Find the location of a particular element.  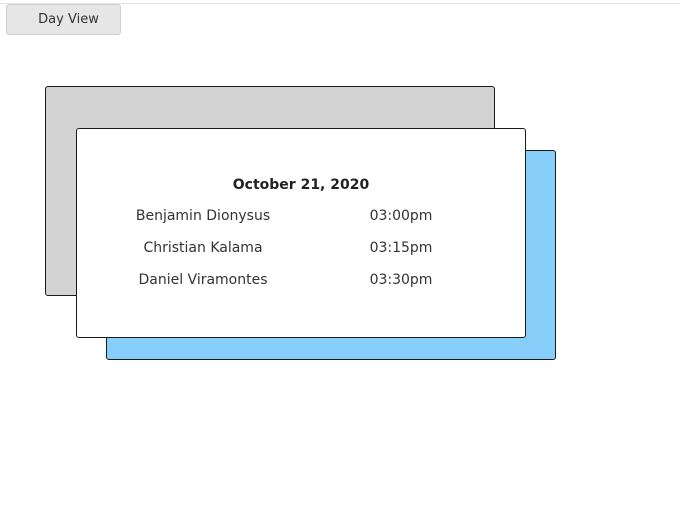

schedule-date: October 21, 2020 is located at coordinates (301, 185).